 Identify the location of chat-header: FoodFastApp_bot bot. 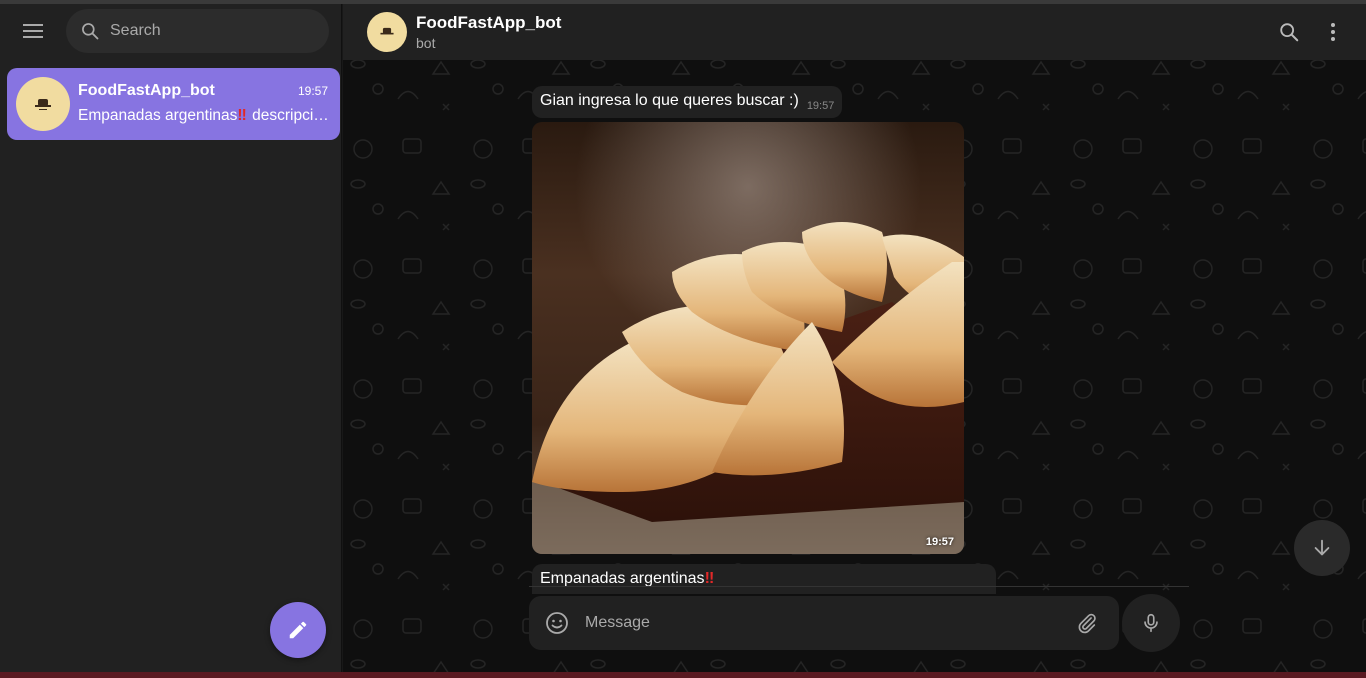
(854, 32).